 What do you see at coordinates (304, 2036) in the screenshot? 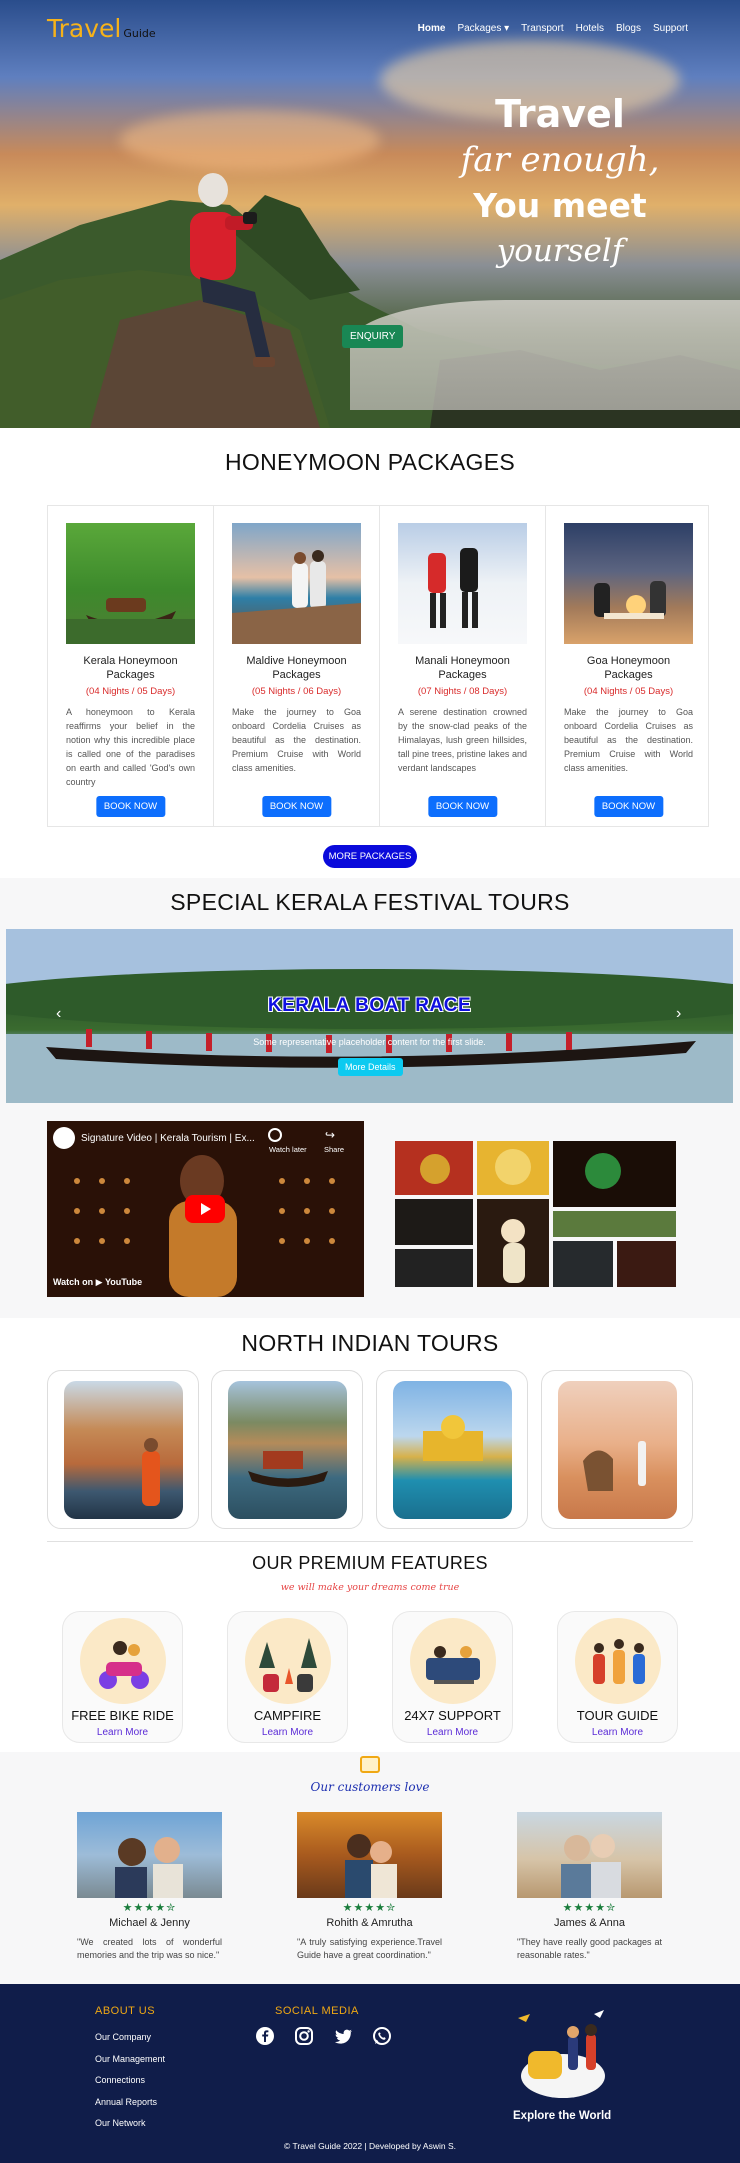
I see `instagram-icon` at bounding box center [304, 2036].